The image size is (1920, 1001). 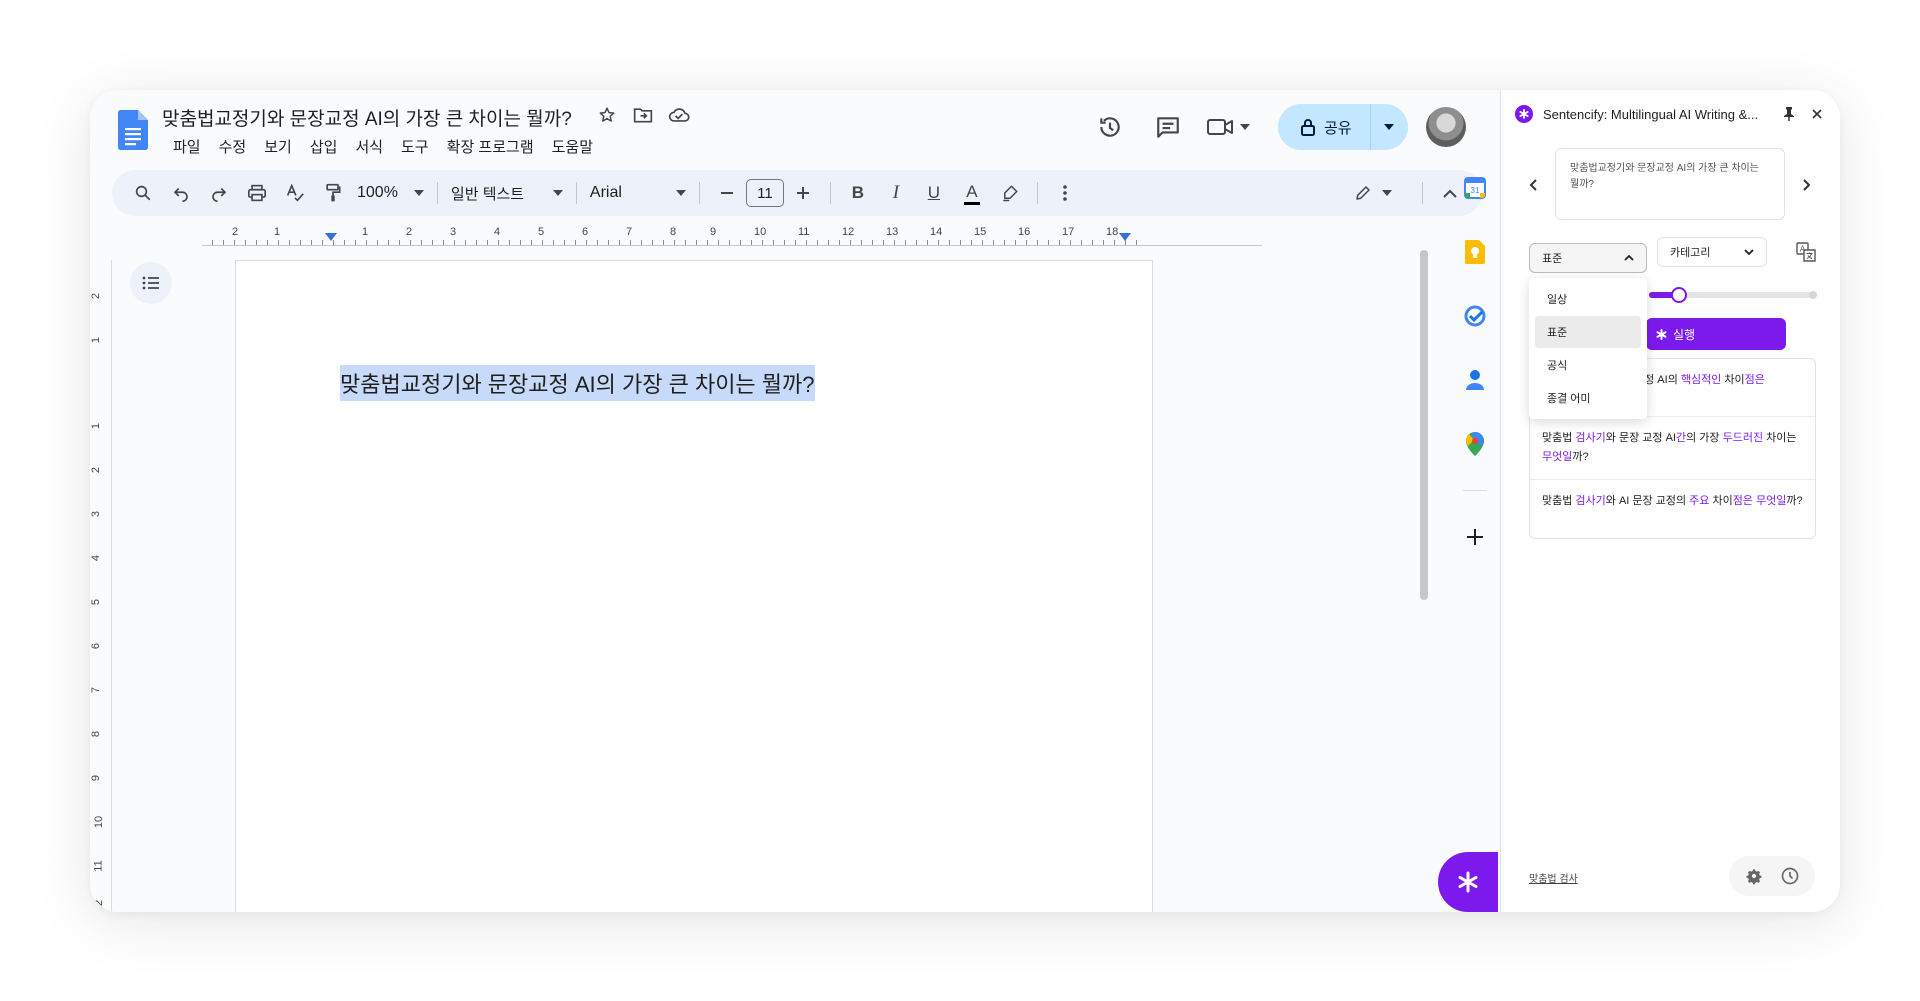 I want to click on menu-tools: 도구, so click(x=415, y=146).